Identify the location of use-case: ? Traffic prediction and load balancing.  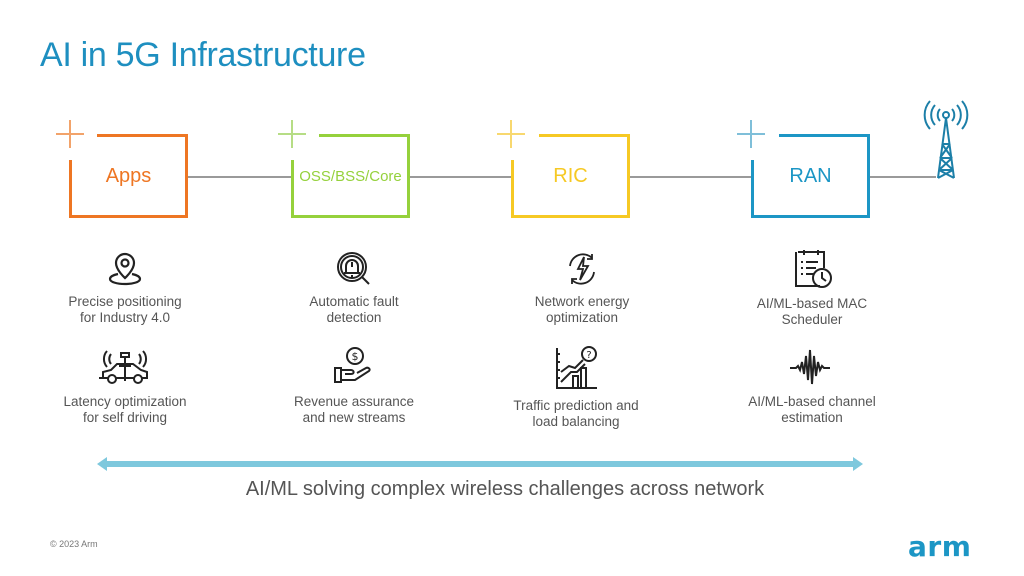
(576, 387).